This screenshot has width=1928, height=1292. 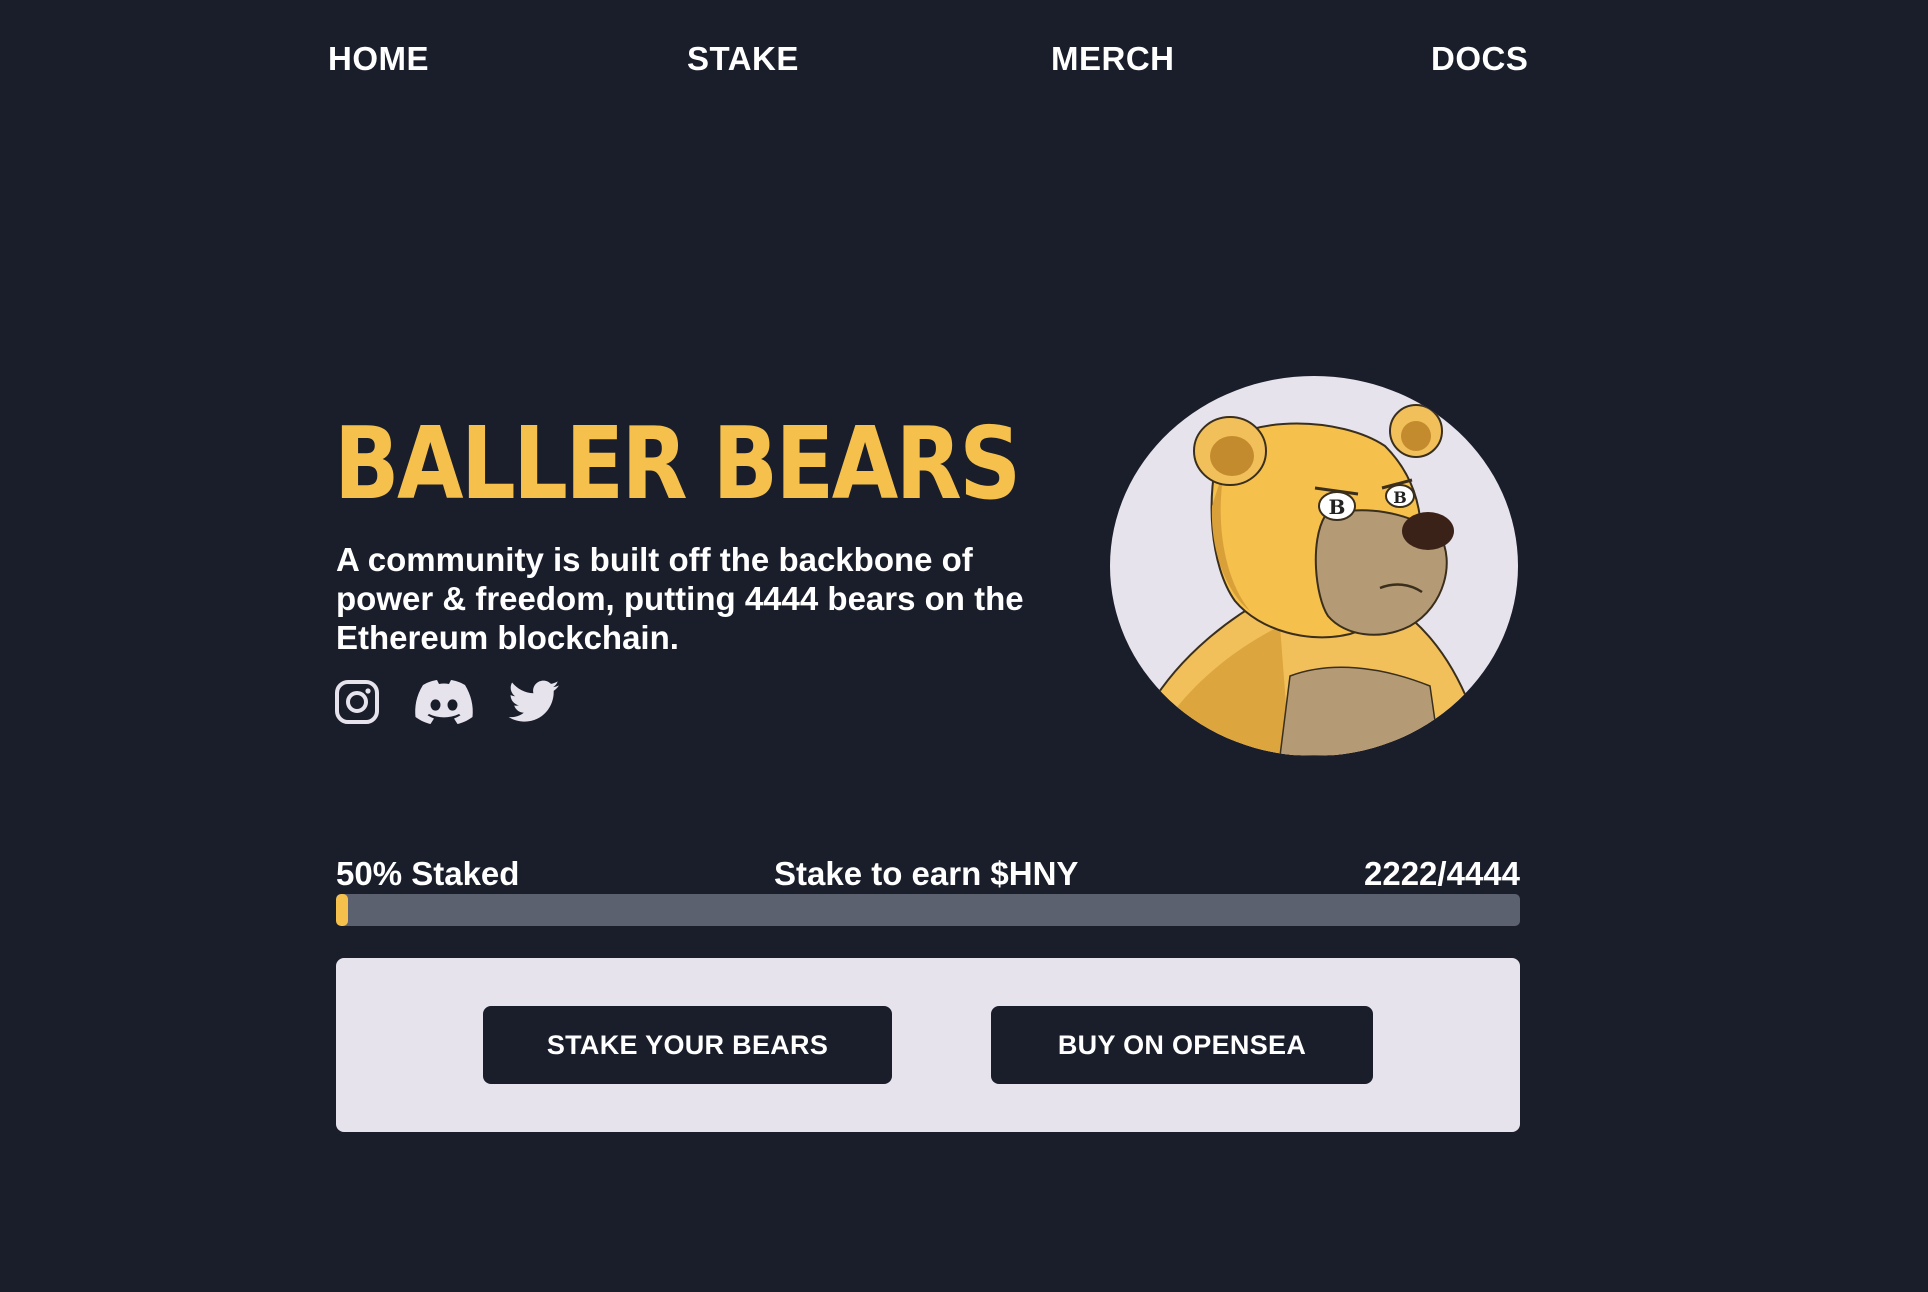 I want to click on staking-progress-fill, so click(x=342, y=910).